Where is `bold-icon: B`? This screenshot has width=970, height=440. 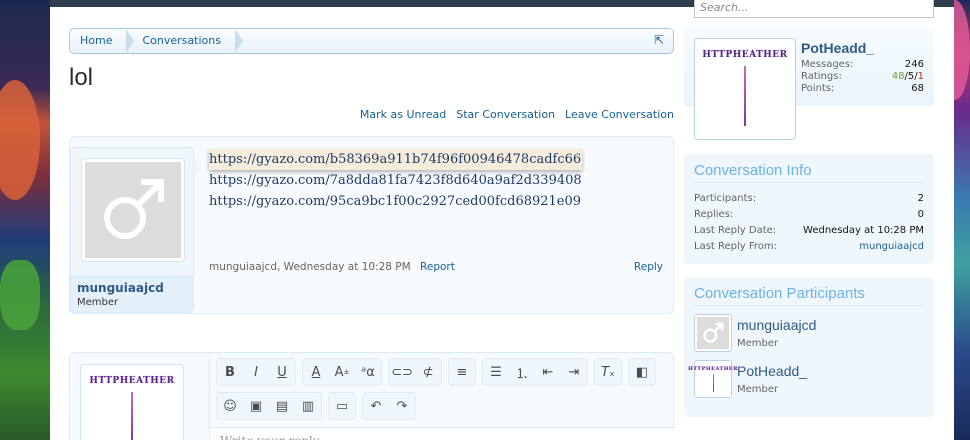 bold-icon: B is located at coordinates (230, 372).